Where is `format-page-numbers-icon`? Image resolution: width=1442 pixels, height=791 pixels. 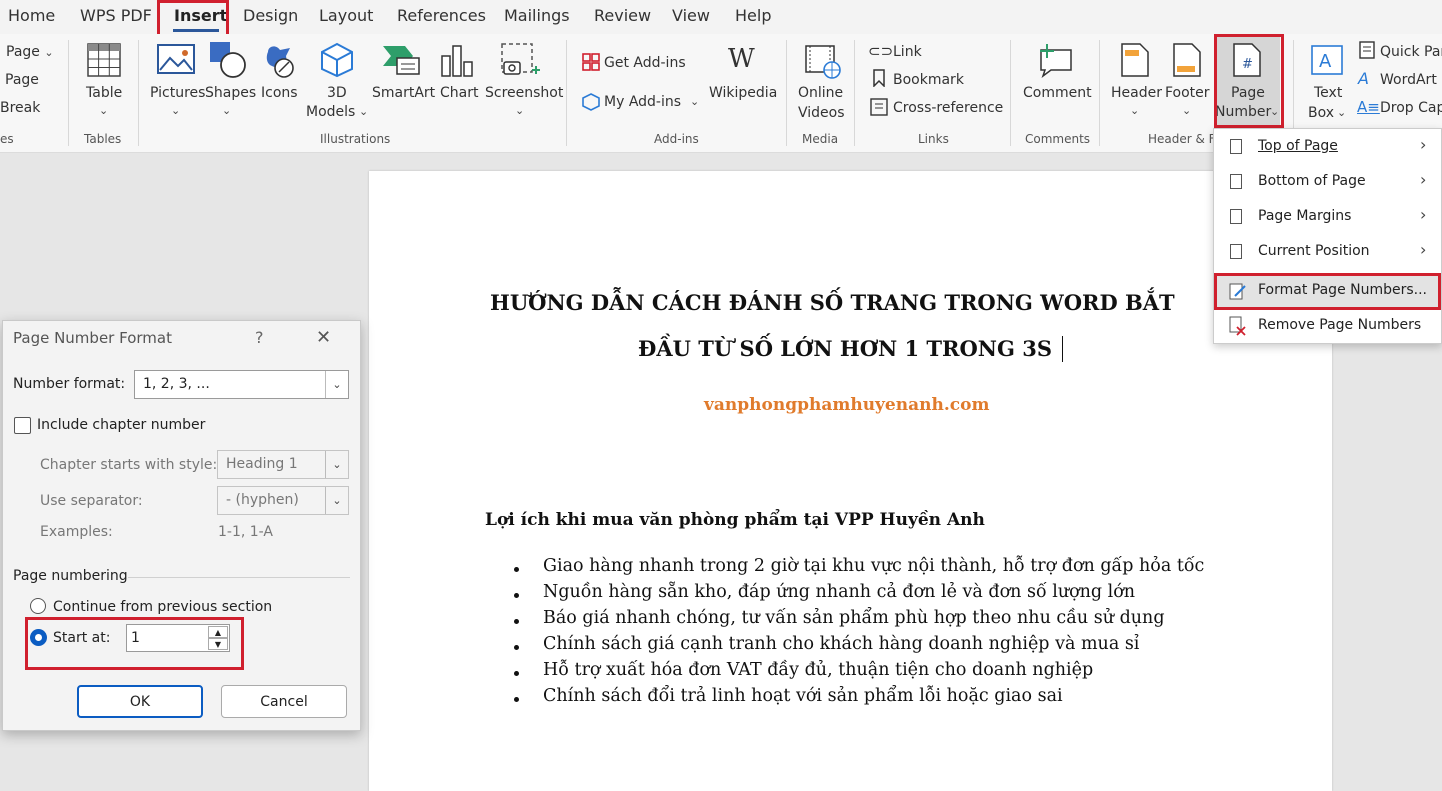 format-page-numbers-icon is located at coordinates (1237, 291).